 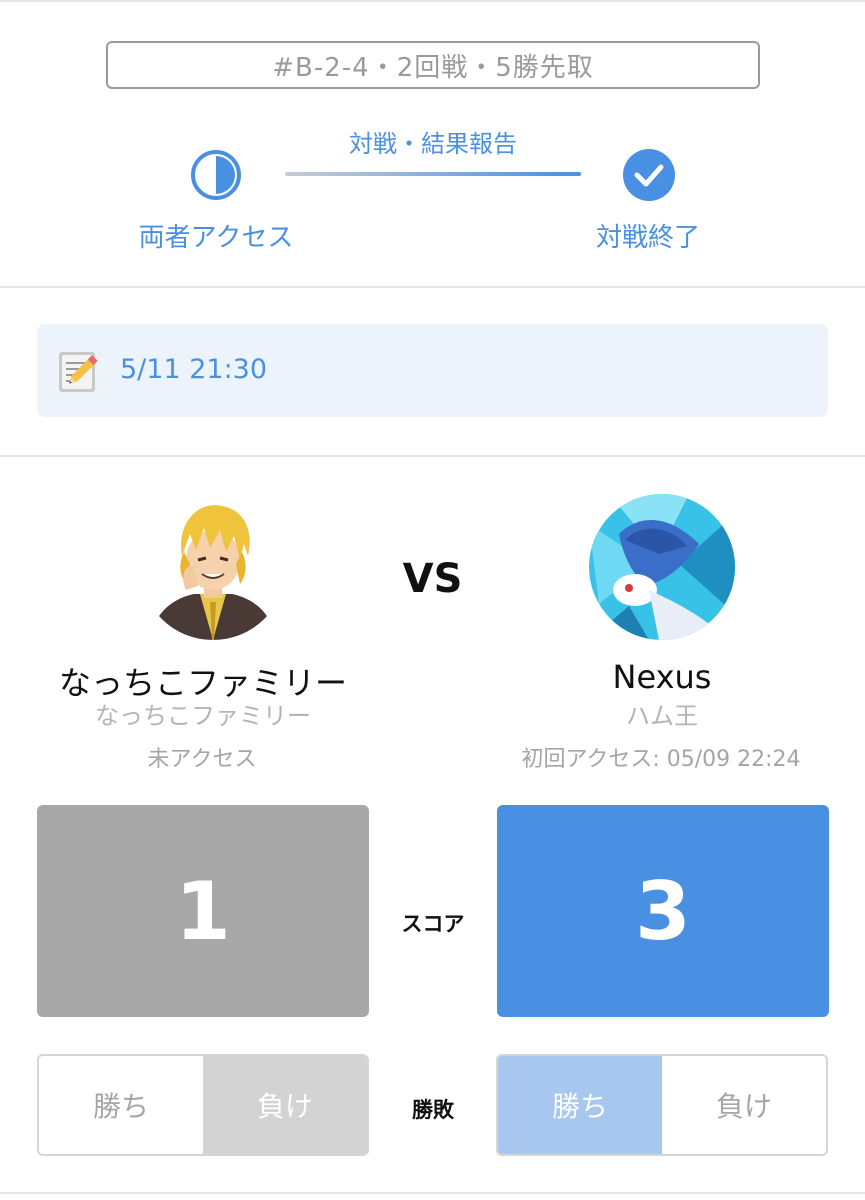 What do you see at coordinates (216, 238) in the screenshot?
I see `step-both-access-label: 両者アクセス` at bounding box center [216, 238].